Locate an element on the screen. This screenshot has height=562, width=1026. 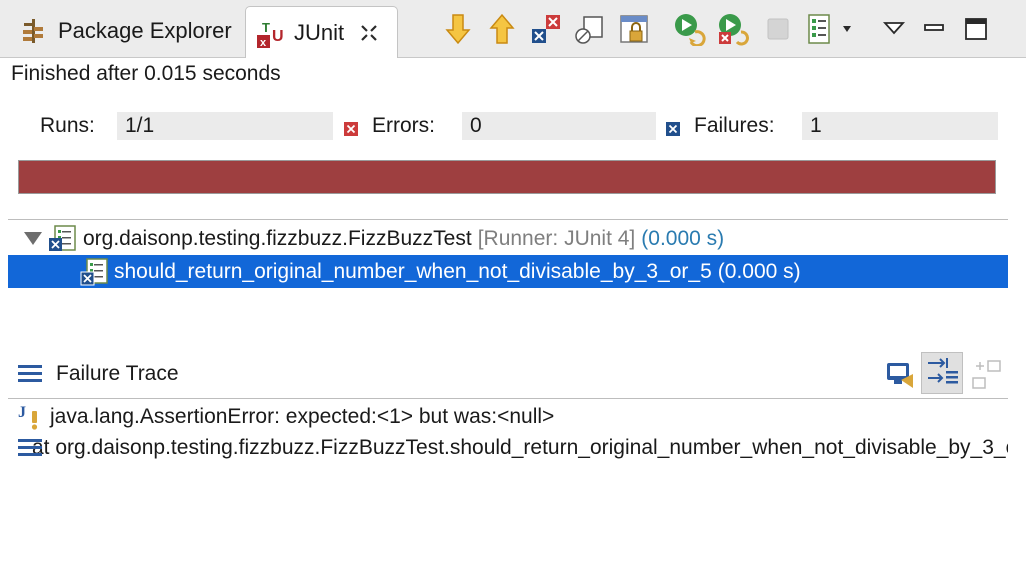
stop-button is located at coordinates (778, 29).